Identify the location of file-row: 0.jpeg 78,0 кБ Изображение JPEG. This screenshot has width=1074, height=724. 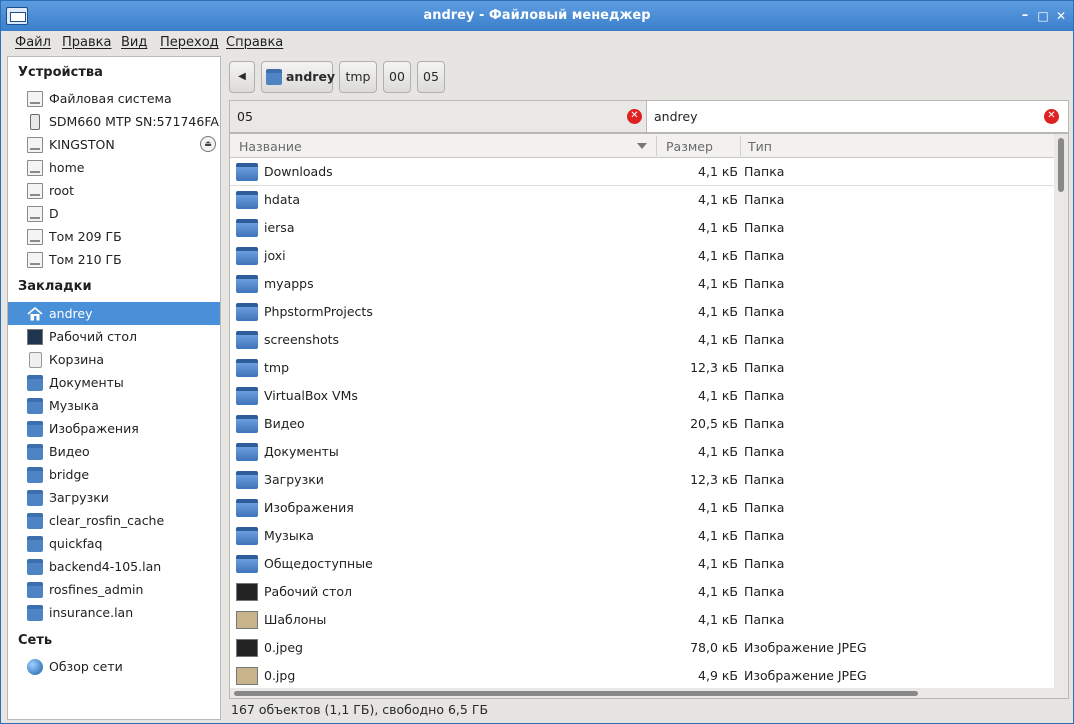
(642, 648).